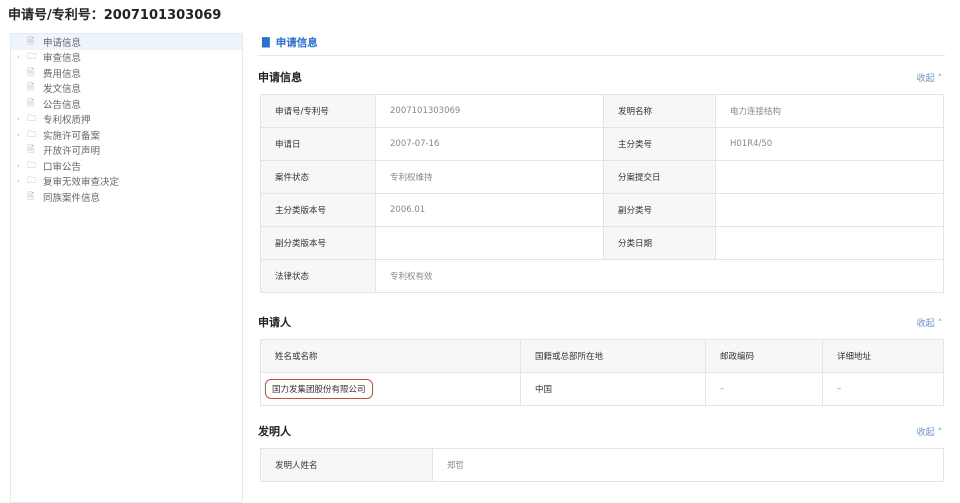 The image size is (960, 503). I want to click on inventor-label: 发明人姓名, so click(346, 465).